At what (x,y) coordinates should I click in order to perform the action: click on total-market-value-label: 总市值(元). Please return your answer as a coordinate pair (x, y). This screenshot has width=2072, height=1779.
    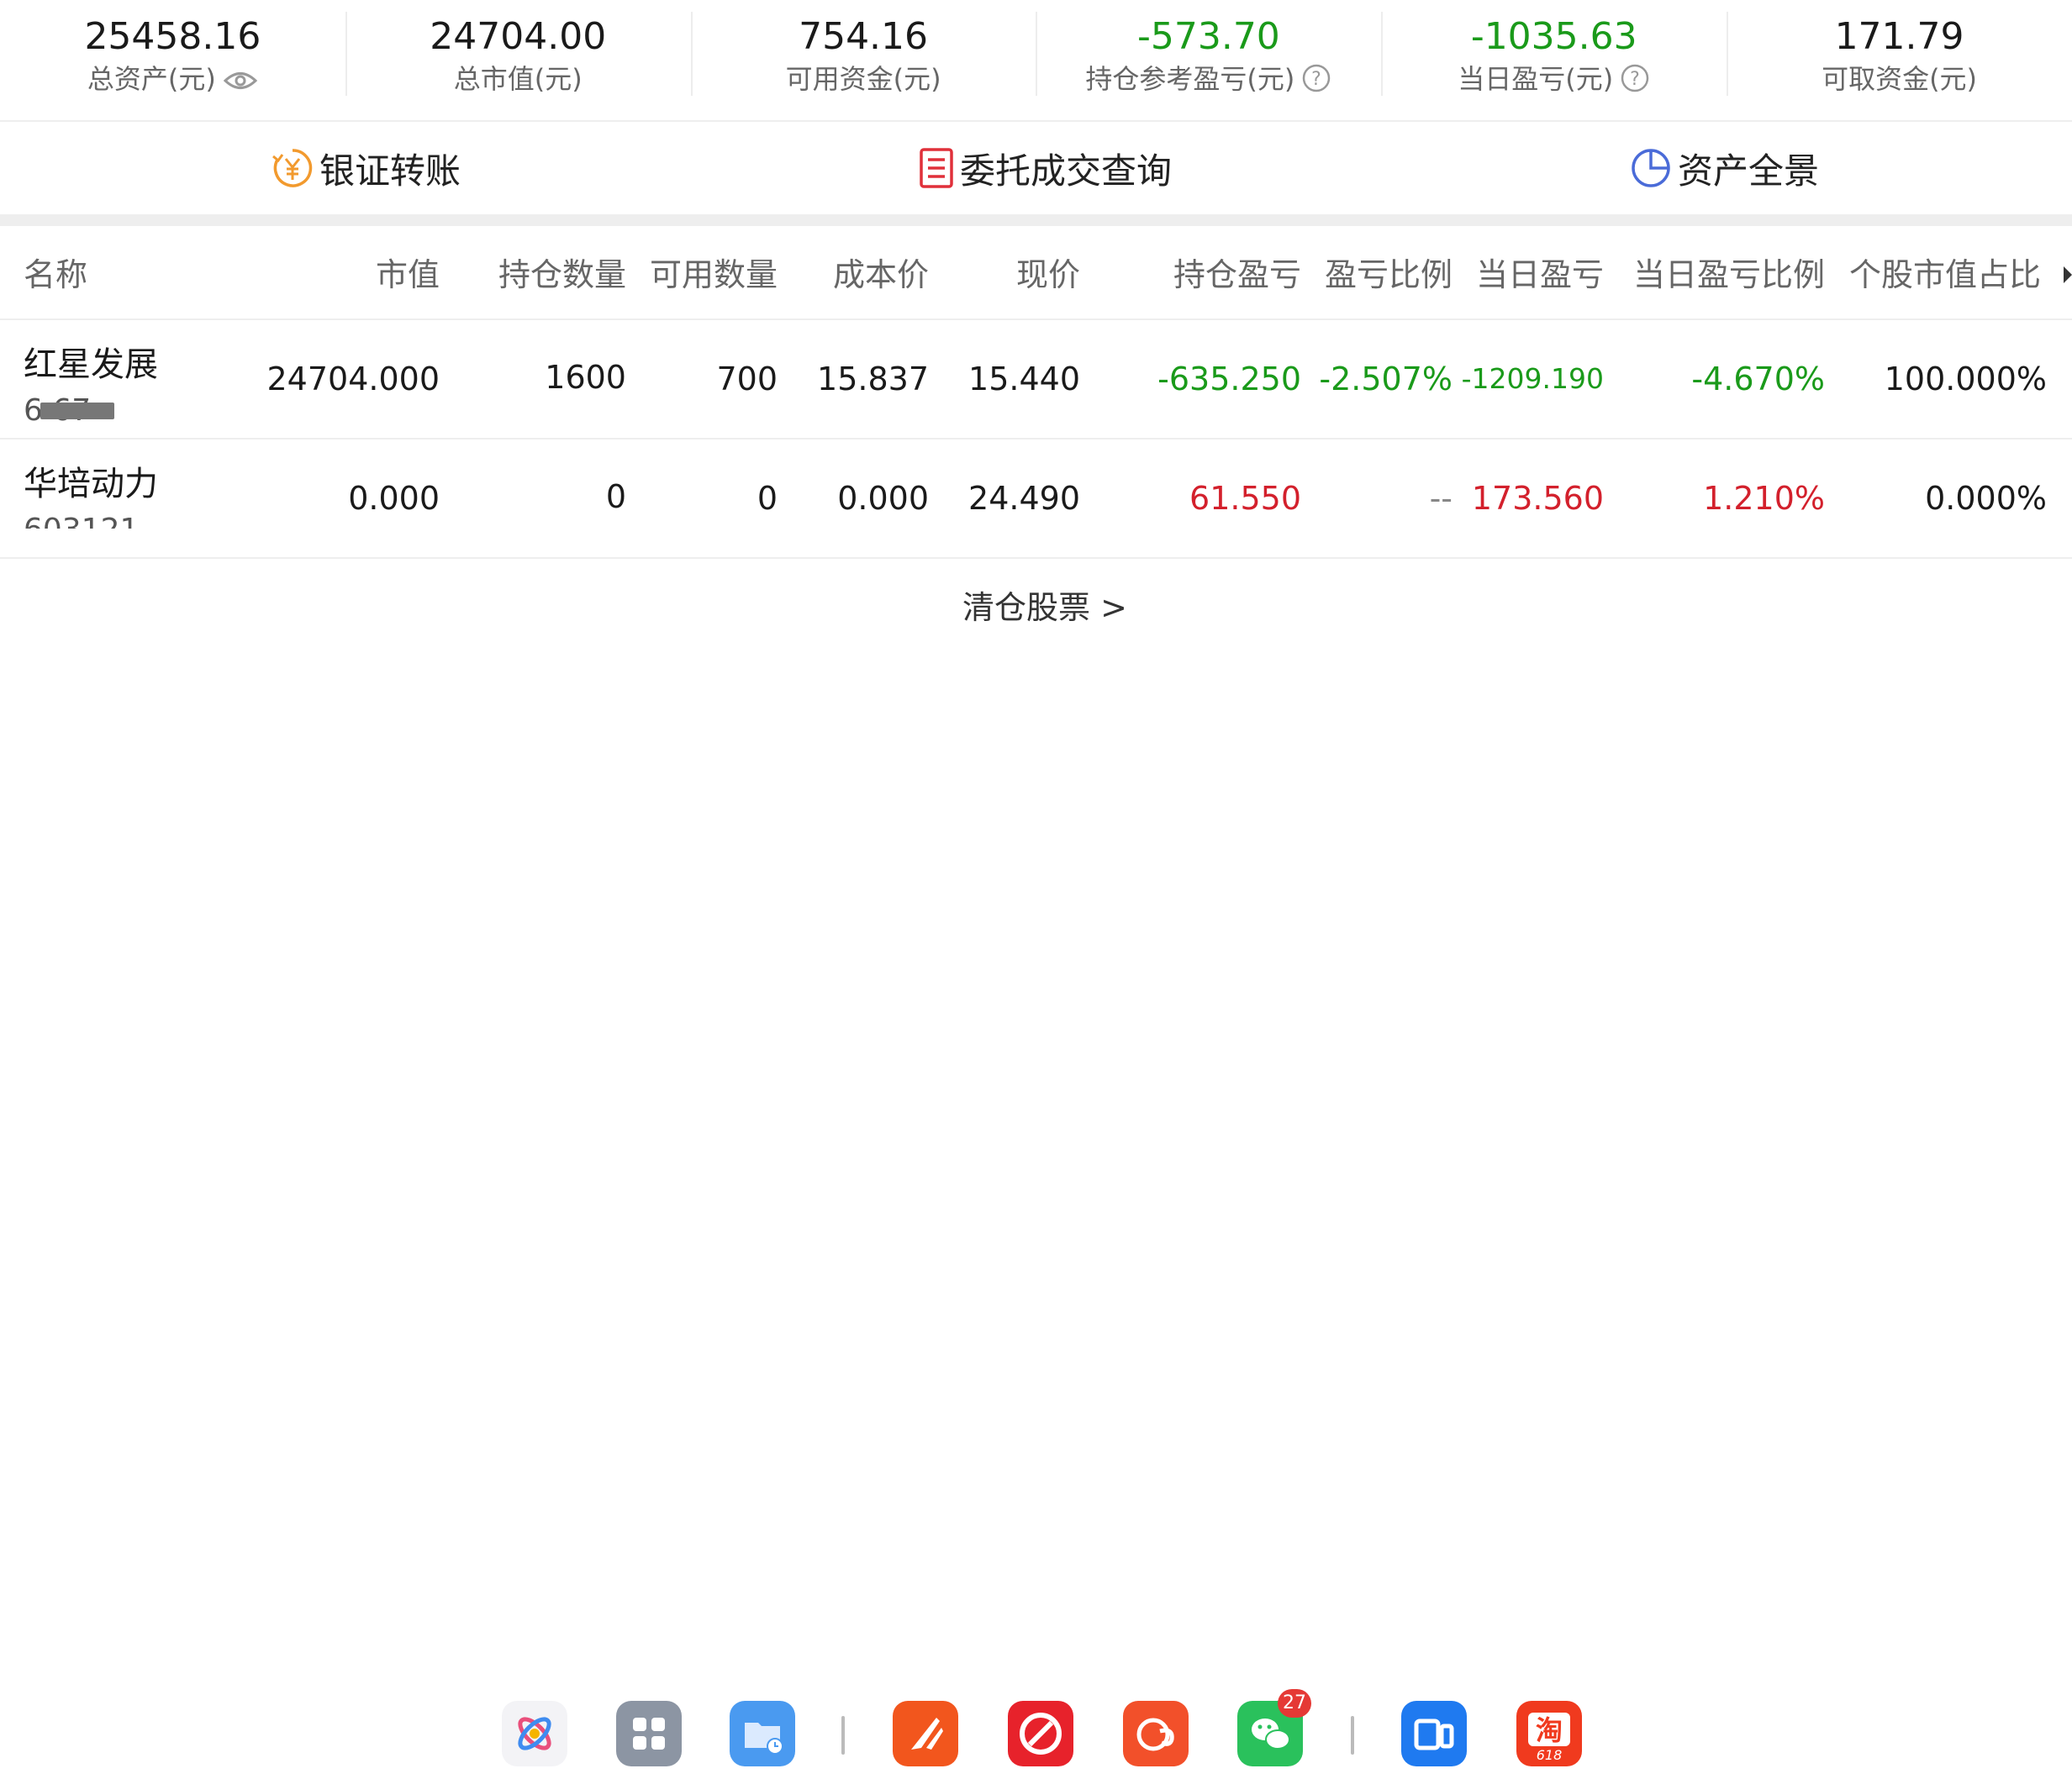
    Looking at the image, I should click on (518, 79).